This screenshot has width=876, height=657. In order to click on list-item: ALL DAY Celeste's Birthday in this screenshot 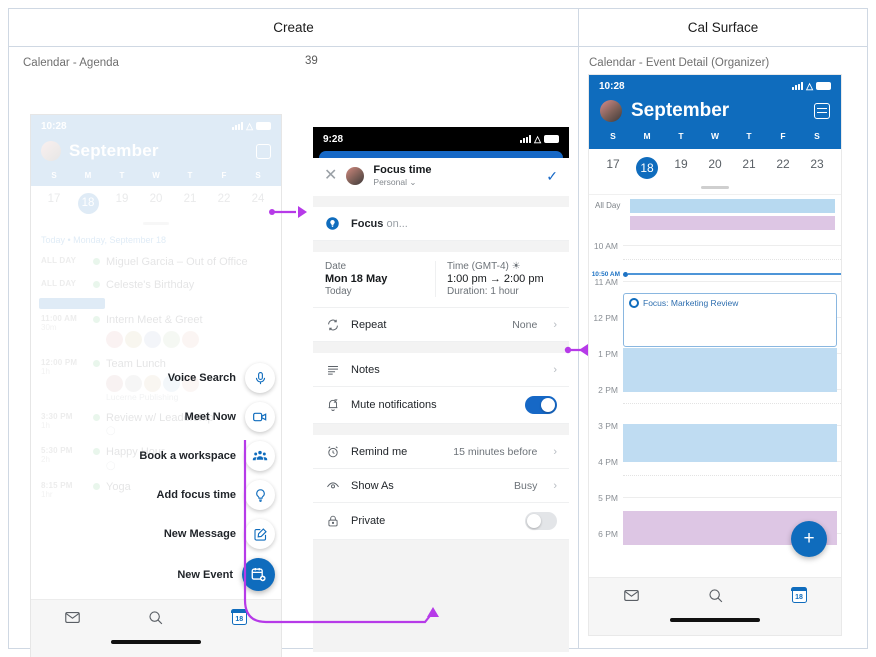, I will do `click(156, 286)`.